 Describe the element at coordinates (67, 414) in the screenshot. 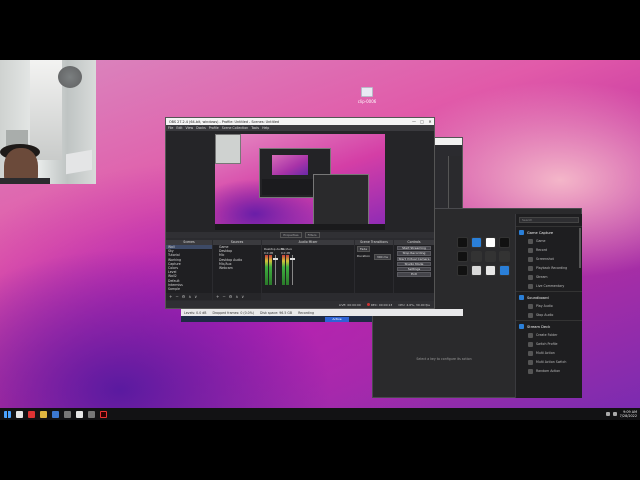

I see `settings-icon` at that location.